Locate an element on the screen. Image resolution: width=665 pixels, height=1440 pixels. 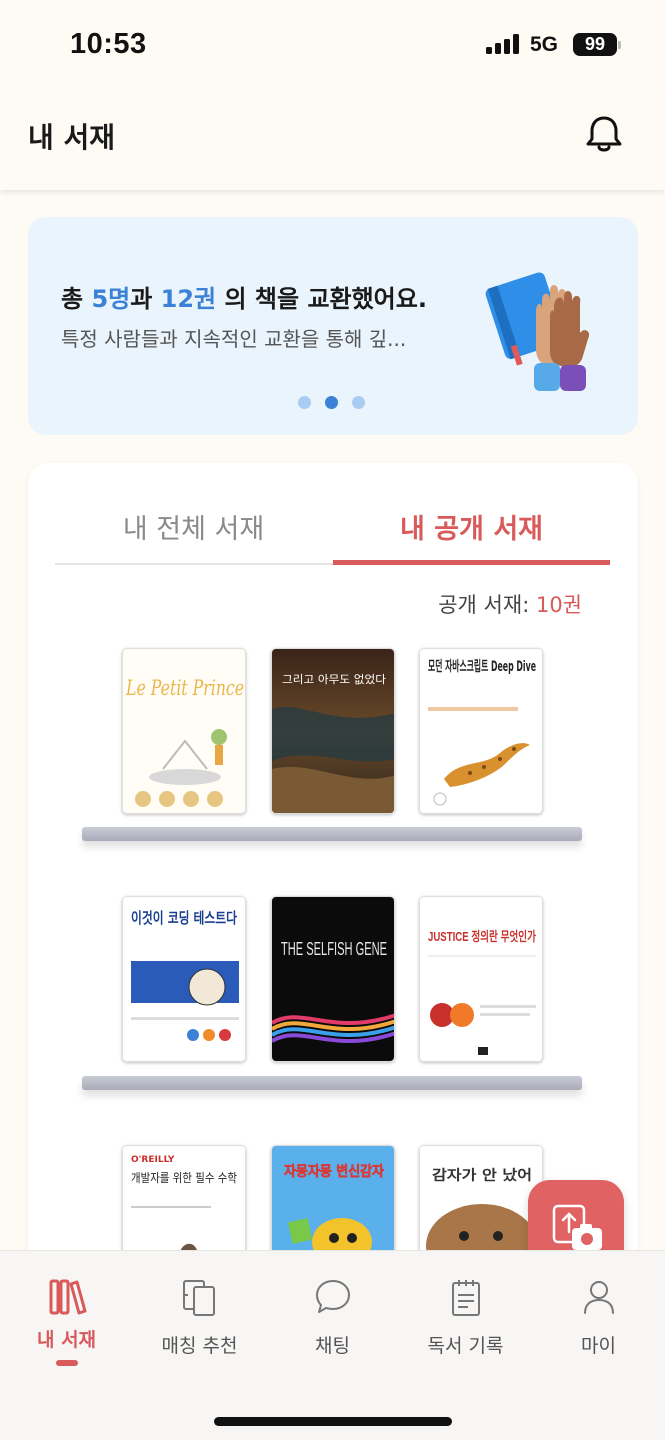
tab-public-shelf: 내 공개 서재 is located at coordinates (471, 526).